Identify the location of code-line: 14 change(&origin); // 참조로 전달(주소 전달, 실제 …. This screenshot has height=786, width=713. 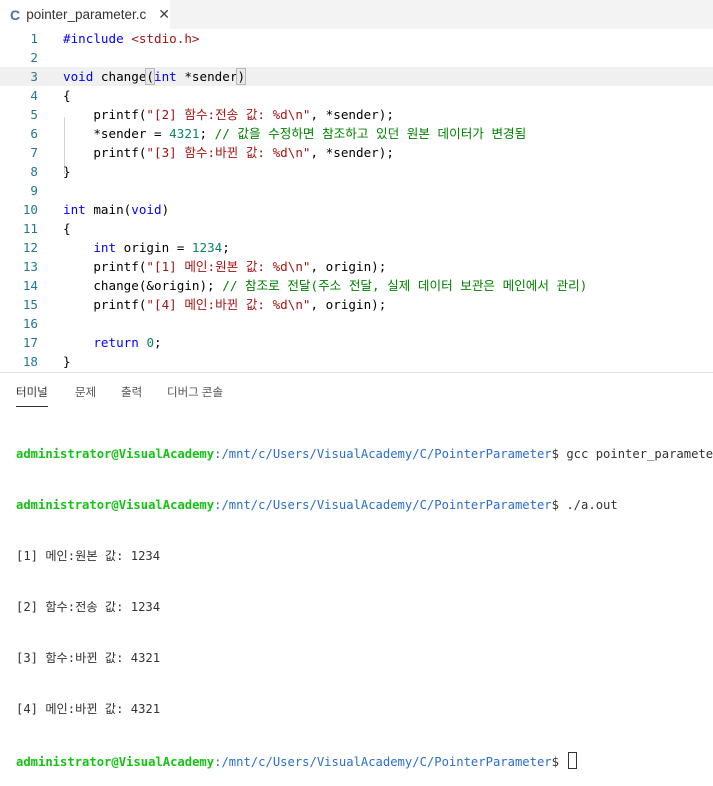
(356, 285).